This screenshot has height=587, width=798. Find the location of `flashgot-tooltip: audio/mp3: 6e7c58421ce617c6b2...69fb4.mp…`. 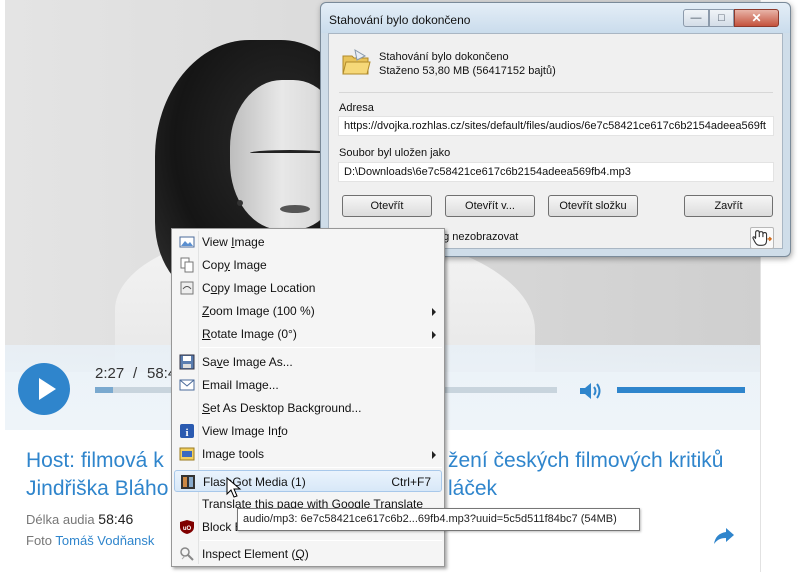

flashgot-tooltip: audio/mp3: 6e7c58421ce617c6b2...69fb4.mp… is located at coordinates (438, 519).